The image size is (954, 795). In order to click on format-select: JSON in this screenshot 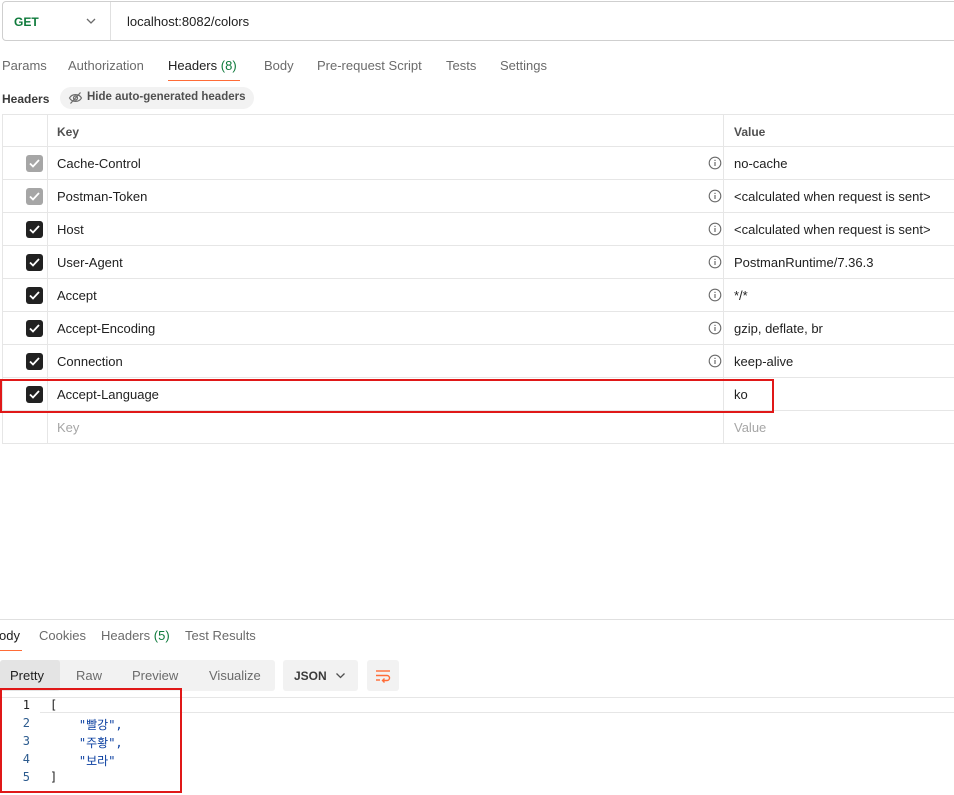, I will do `click(320, 675)`.